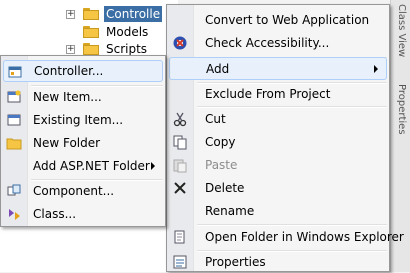 Image resolution: width=410 pixels, height=273 pixels. I want to click on menu-item-new-folder: New Folder, so click(83, 143).